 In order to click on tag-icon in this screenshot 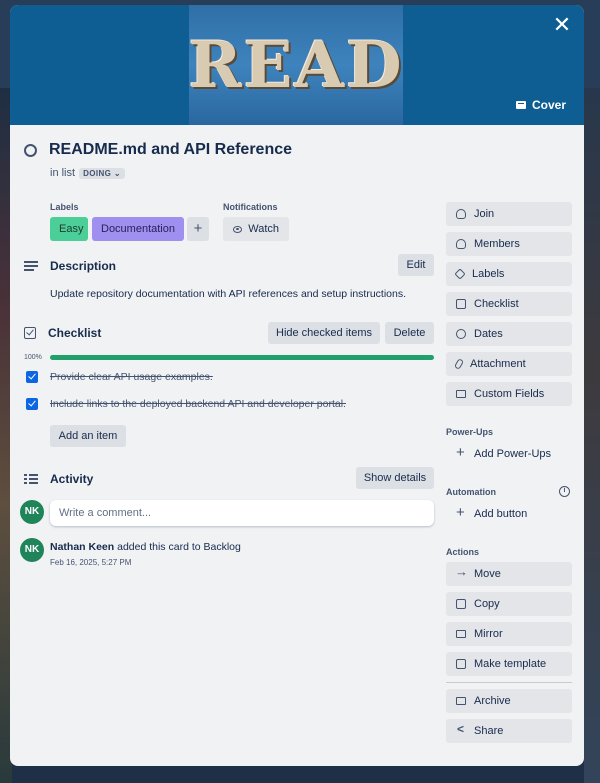, I will do `click(460, 274)`.